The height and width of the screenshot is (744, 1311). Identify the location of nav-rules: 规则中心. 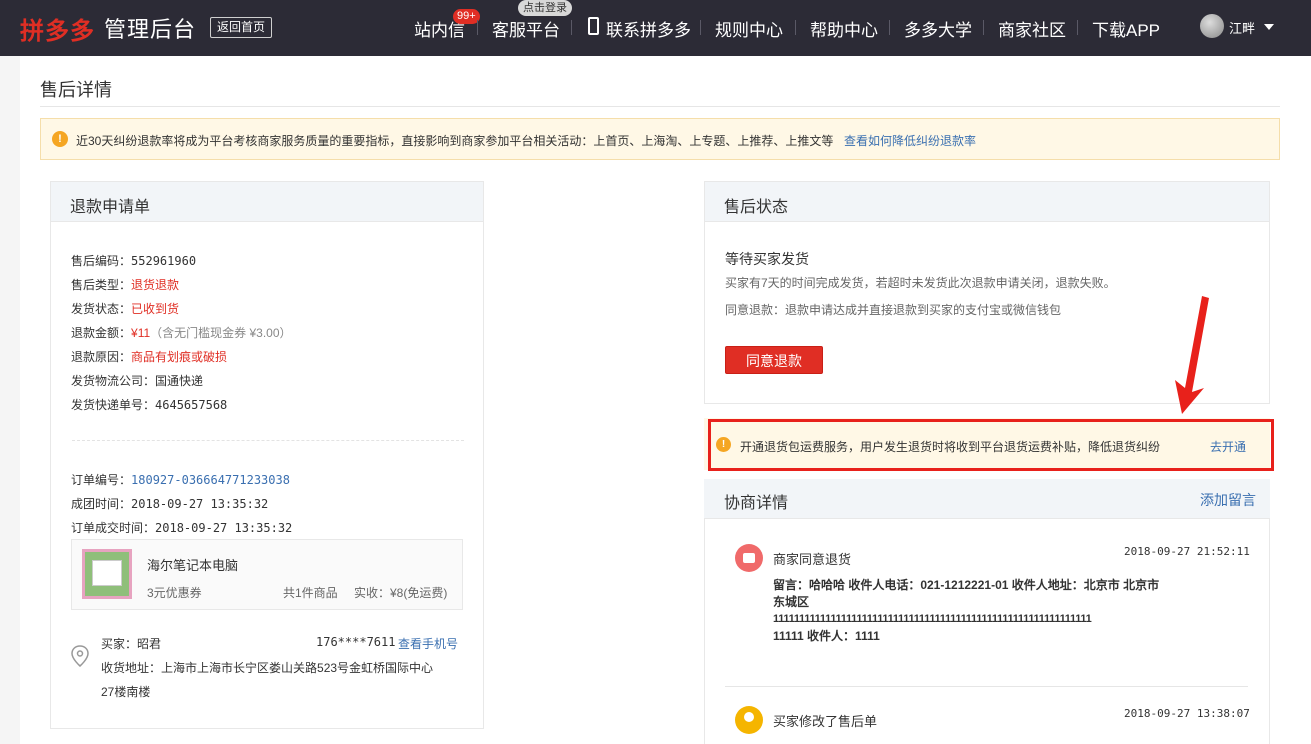
(749, 28).